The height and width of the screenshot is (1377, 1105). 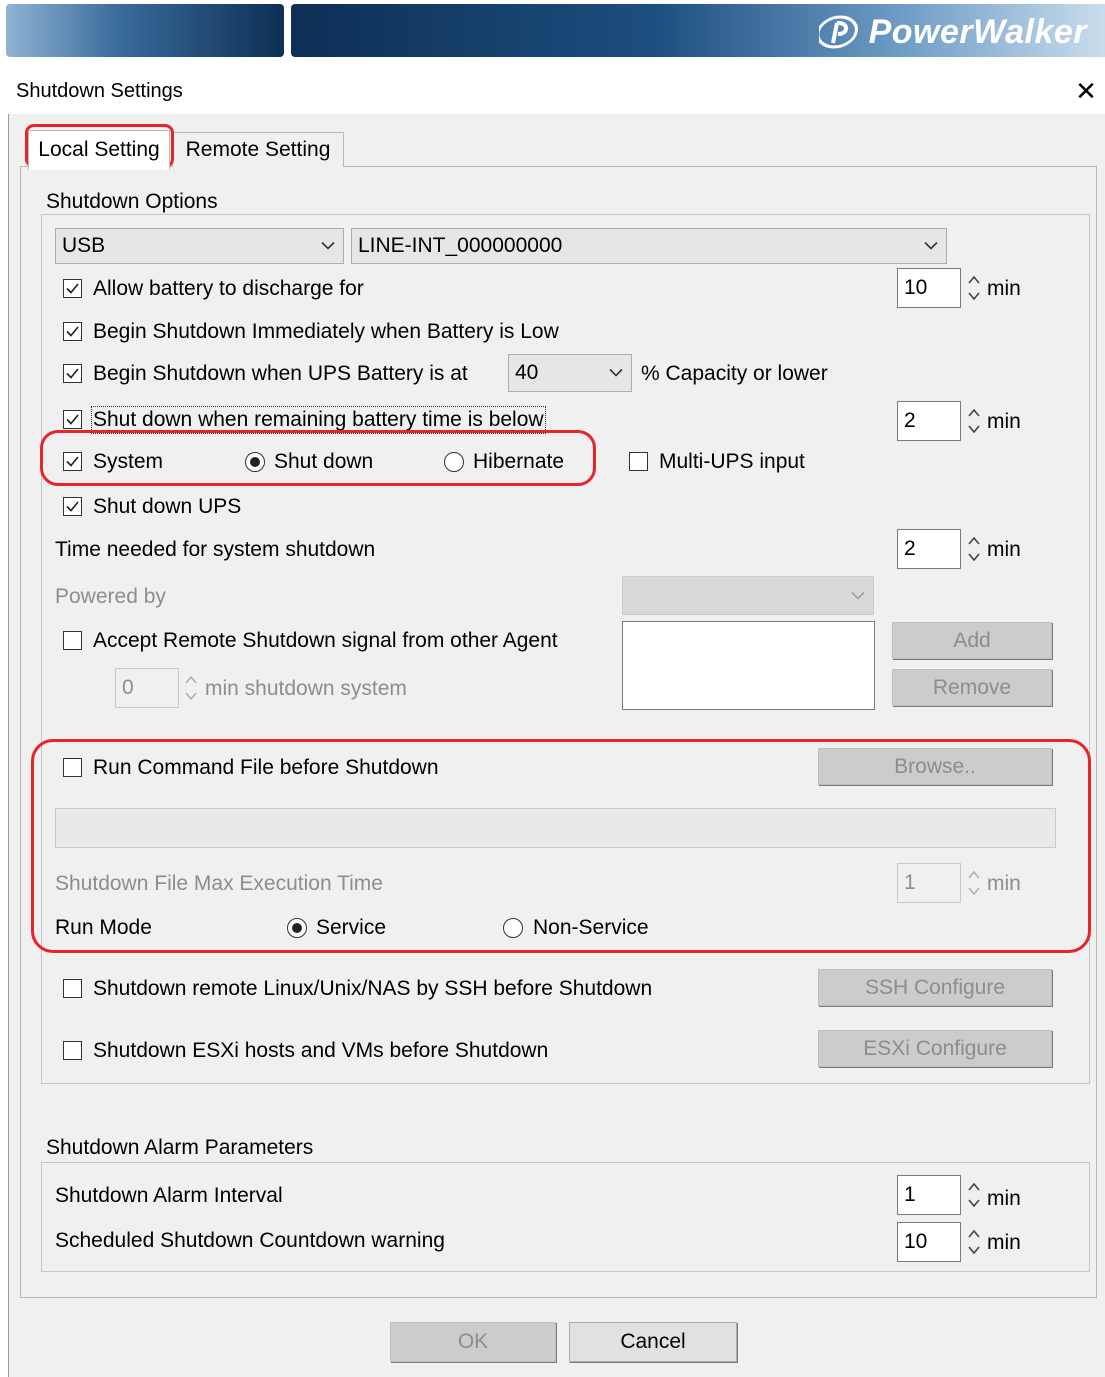 What do you see at coordinates (145, 30) in the screenshot?
I see `banner-bar-left` at bounding box center [145, 30].